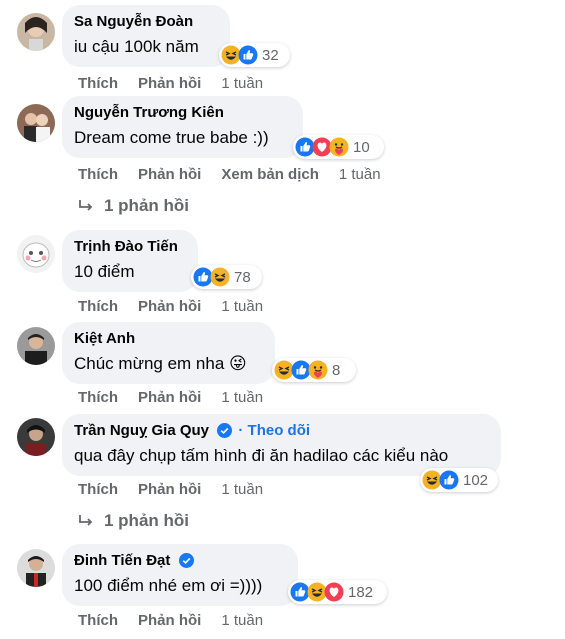 Image resolution: width=565 pixels, height=639 pixels. Describe the element at coordinates (334, 592) in the screenshot. I see `love-reaction-icon` at that location.